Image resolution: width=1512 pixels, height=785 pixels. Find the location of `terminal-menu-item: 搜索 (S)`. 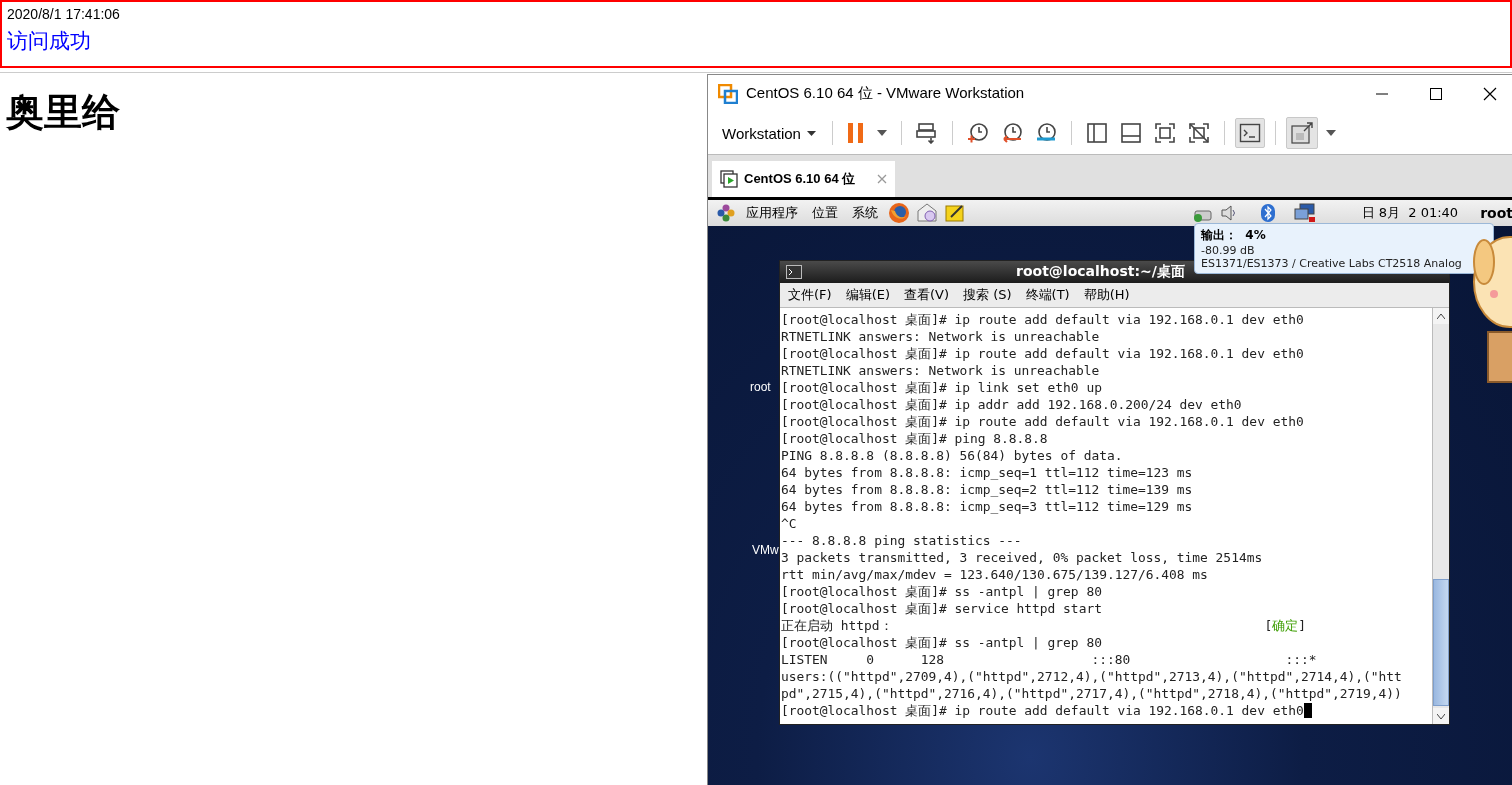

terminal-menu-item: 搜索 (S) is located at coordinates (987, 295).